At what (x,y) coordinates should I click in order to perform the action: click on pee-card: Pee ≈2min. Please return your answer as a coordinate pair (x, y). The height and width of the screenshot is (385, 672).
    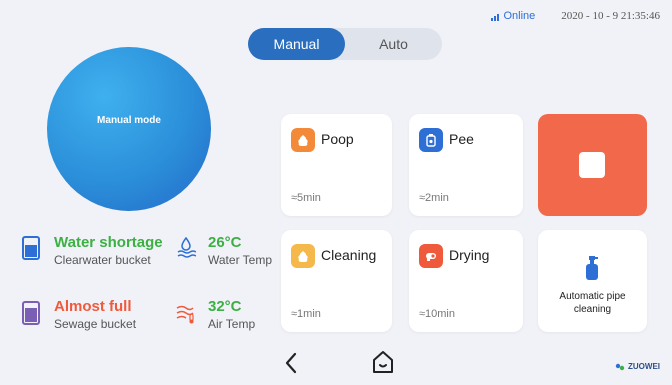
    Looking at the image, I should click on (466, 165).